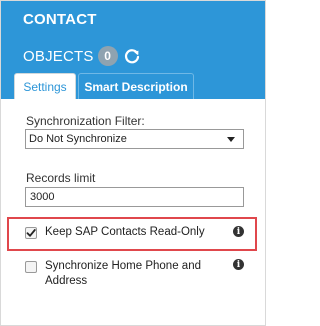 This screenshot has width=320, height=326. Describe the element at coordinates (125, 232) in the screenshot. I see `keep-read-only-label: Keep SAP Contacts Read-Only` at that location.